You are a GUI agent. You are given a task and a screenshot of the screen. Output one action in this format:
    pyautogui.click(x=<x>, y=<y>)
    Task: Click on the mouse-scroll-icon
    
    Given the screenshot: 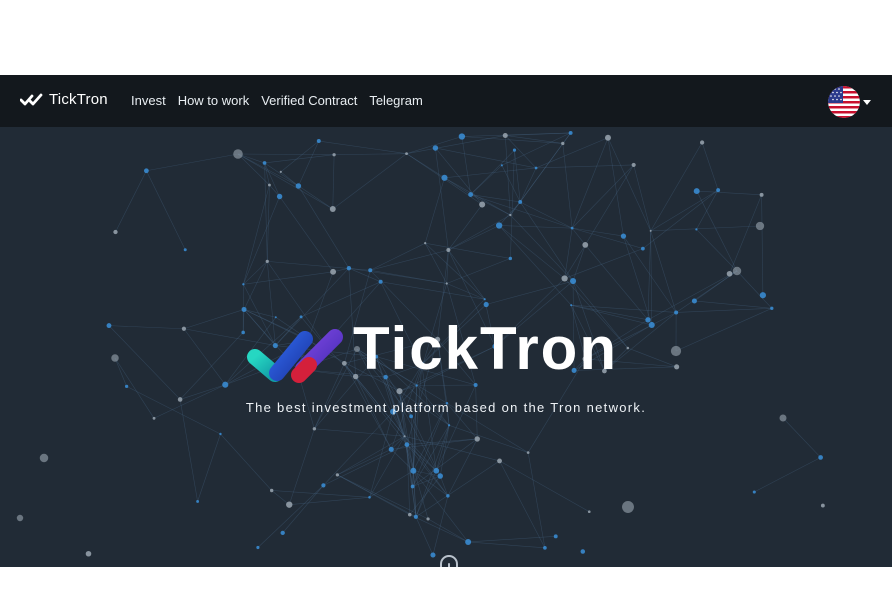 What is the action you would take?
    pyautogui.click(x=449, y=561)
    